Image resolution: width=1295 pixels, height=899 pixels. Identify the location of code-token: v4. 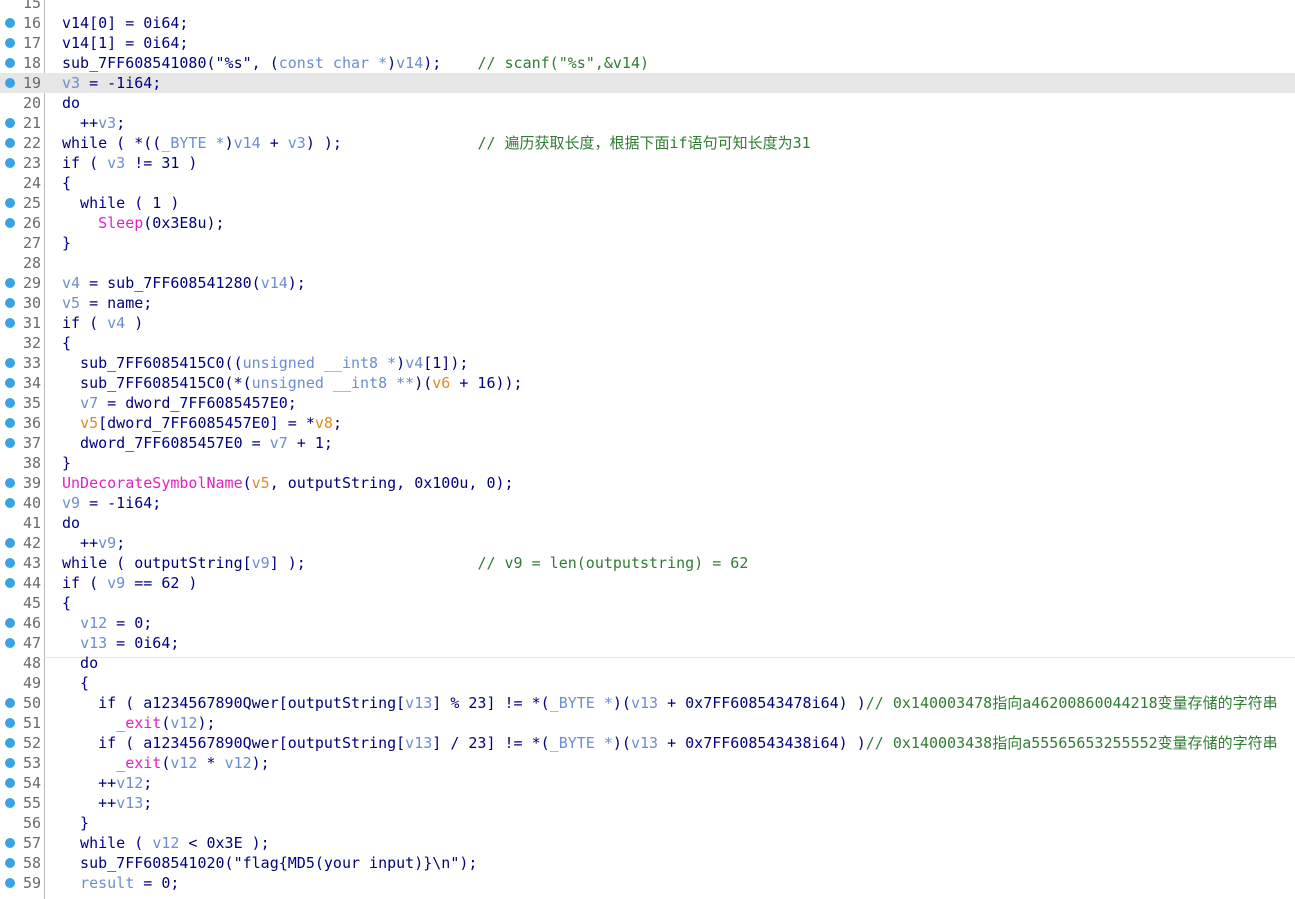
(71, 283).